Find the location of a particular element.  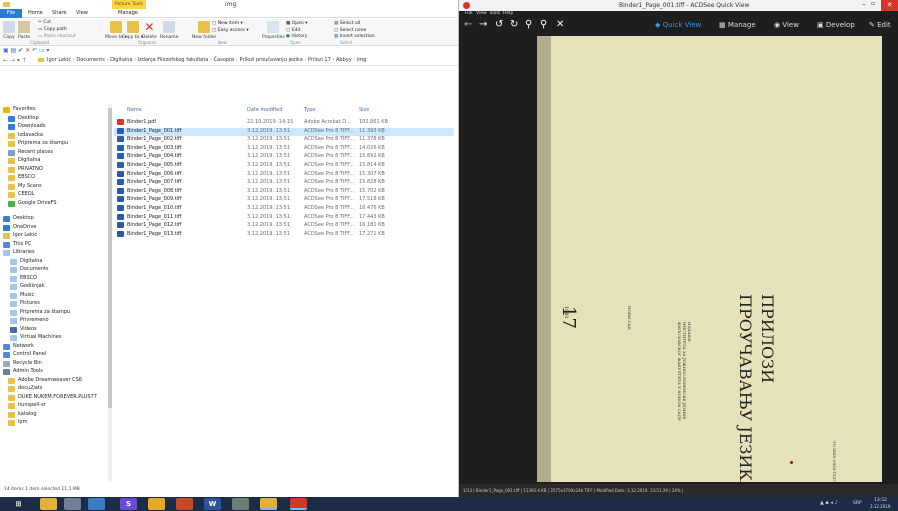

mode-develop: ▣ Develop is located at coordinates (836, 25).